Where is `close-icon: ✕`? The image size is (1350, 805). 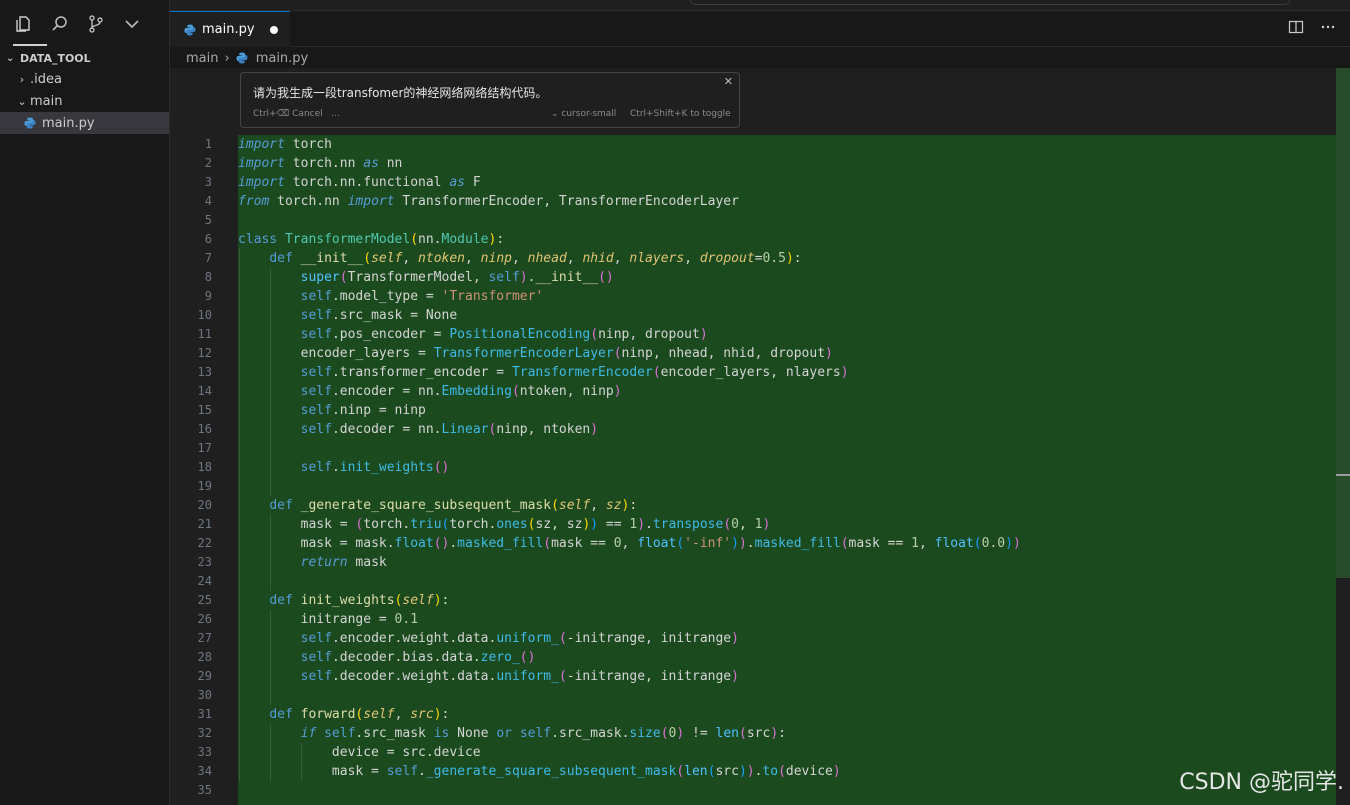
close-icon: ✕ is located at coordinates (728, 81).